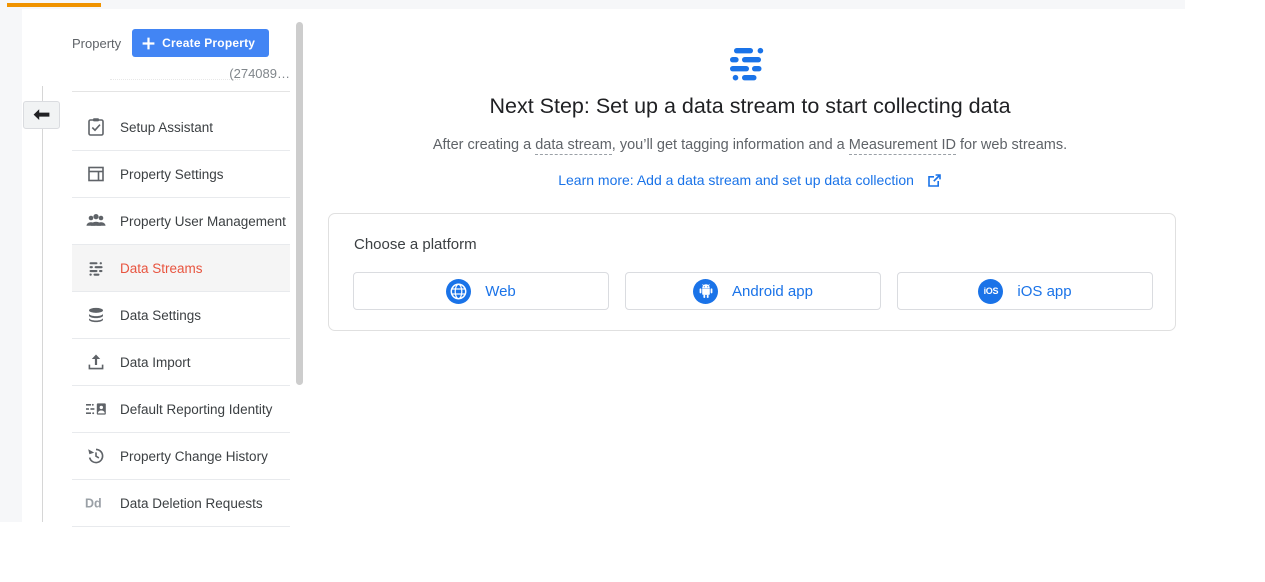 The width and height of the screenshot is (1265, 582). What do you see at coordinates (96, 456) in the screenshot?
I see `history-icon` at bounding box center [96, 456].